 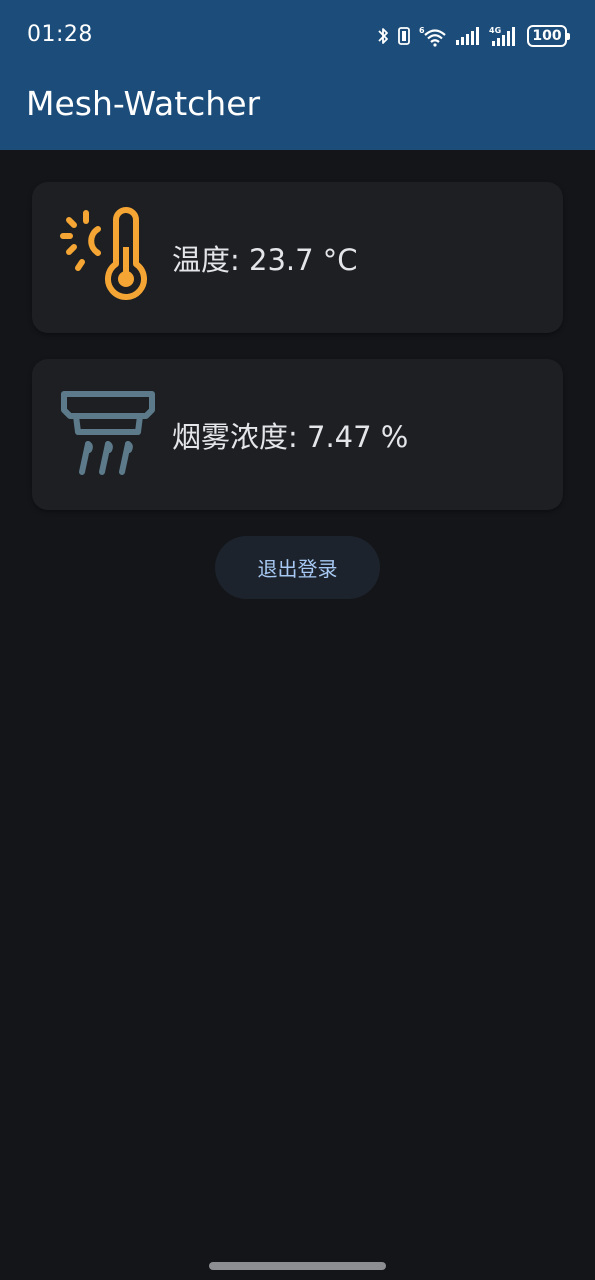 I want to click on logout-button: 退出登录, so click(x=297, y=567).